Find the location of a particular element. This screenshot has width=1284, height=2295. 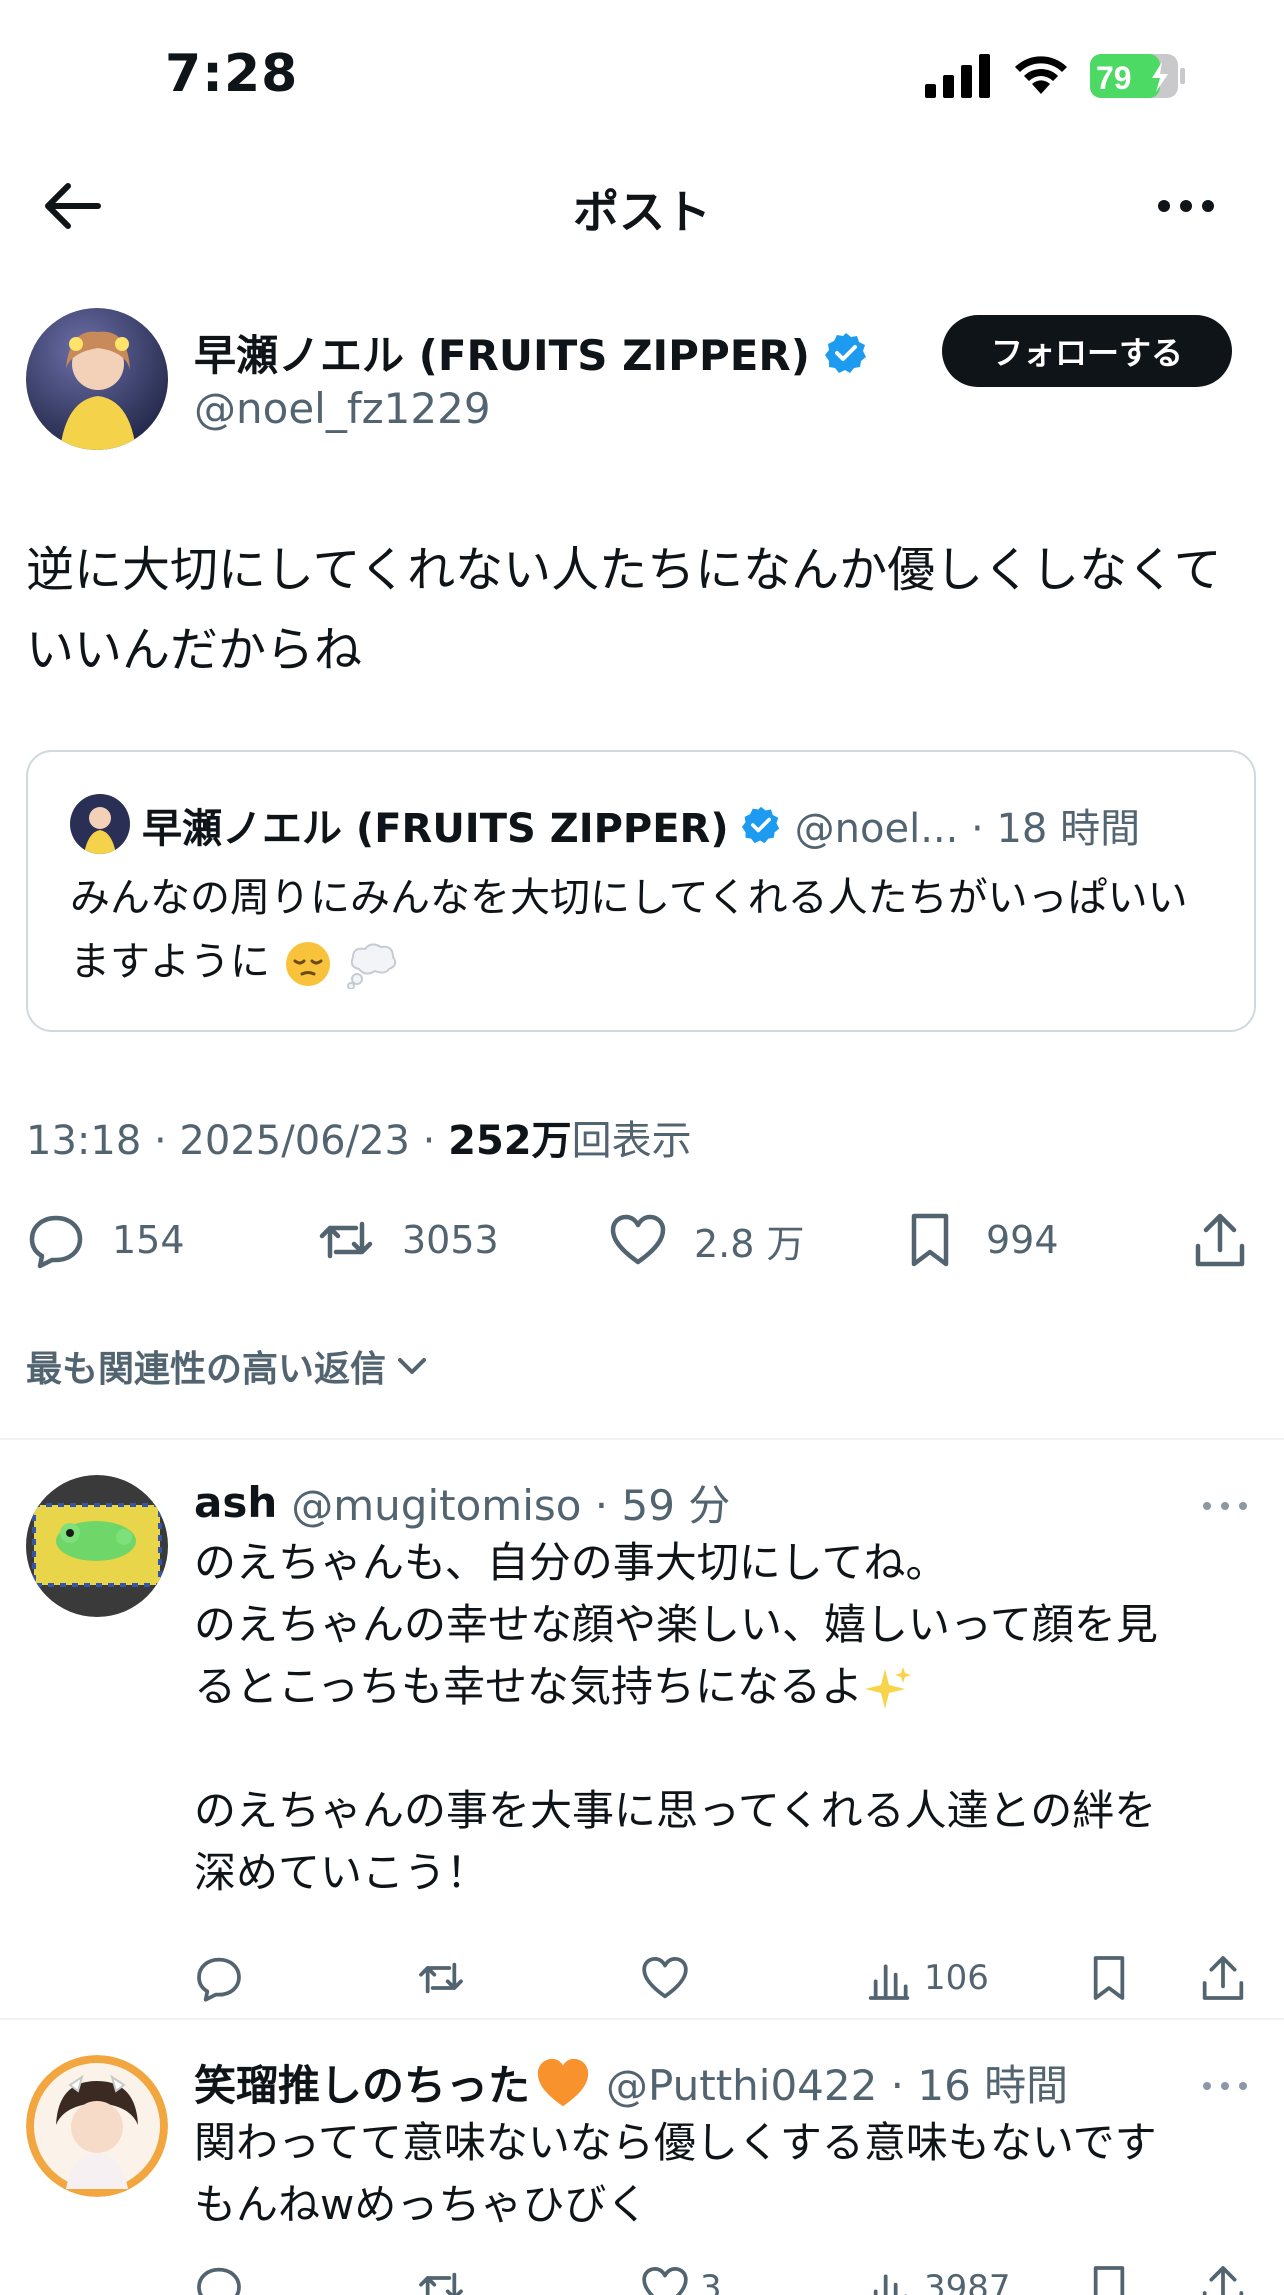

view-label: 回表示 is located at coordinates (631, 1141).